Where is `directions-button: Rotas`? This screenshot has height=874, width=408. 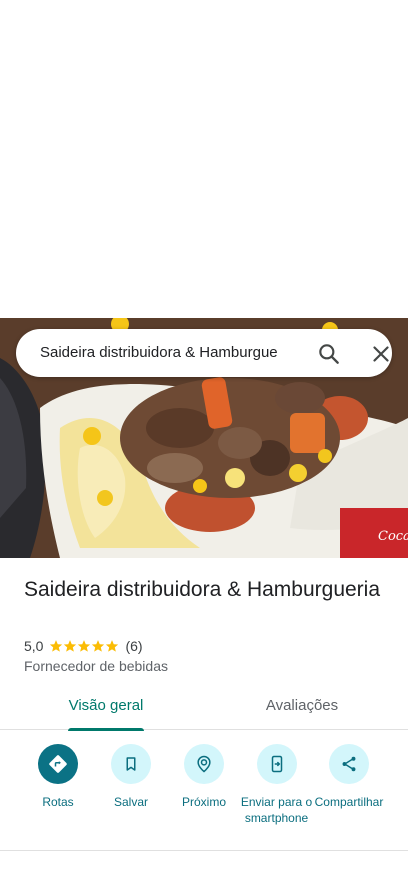
directions-button: Rotas is located at coordinates (58, 777).